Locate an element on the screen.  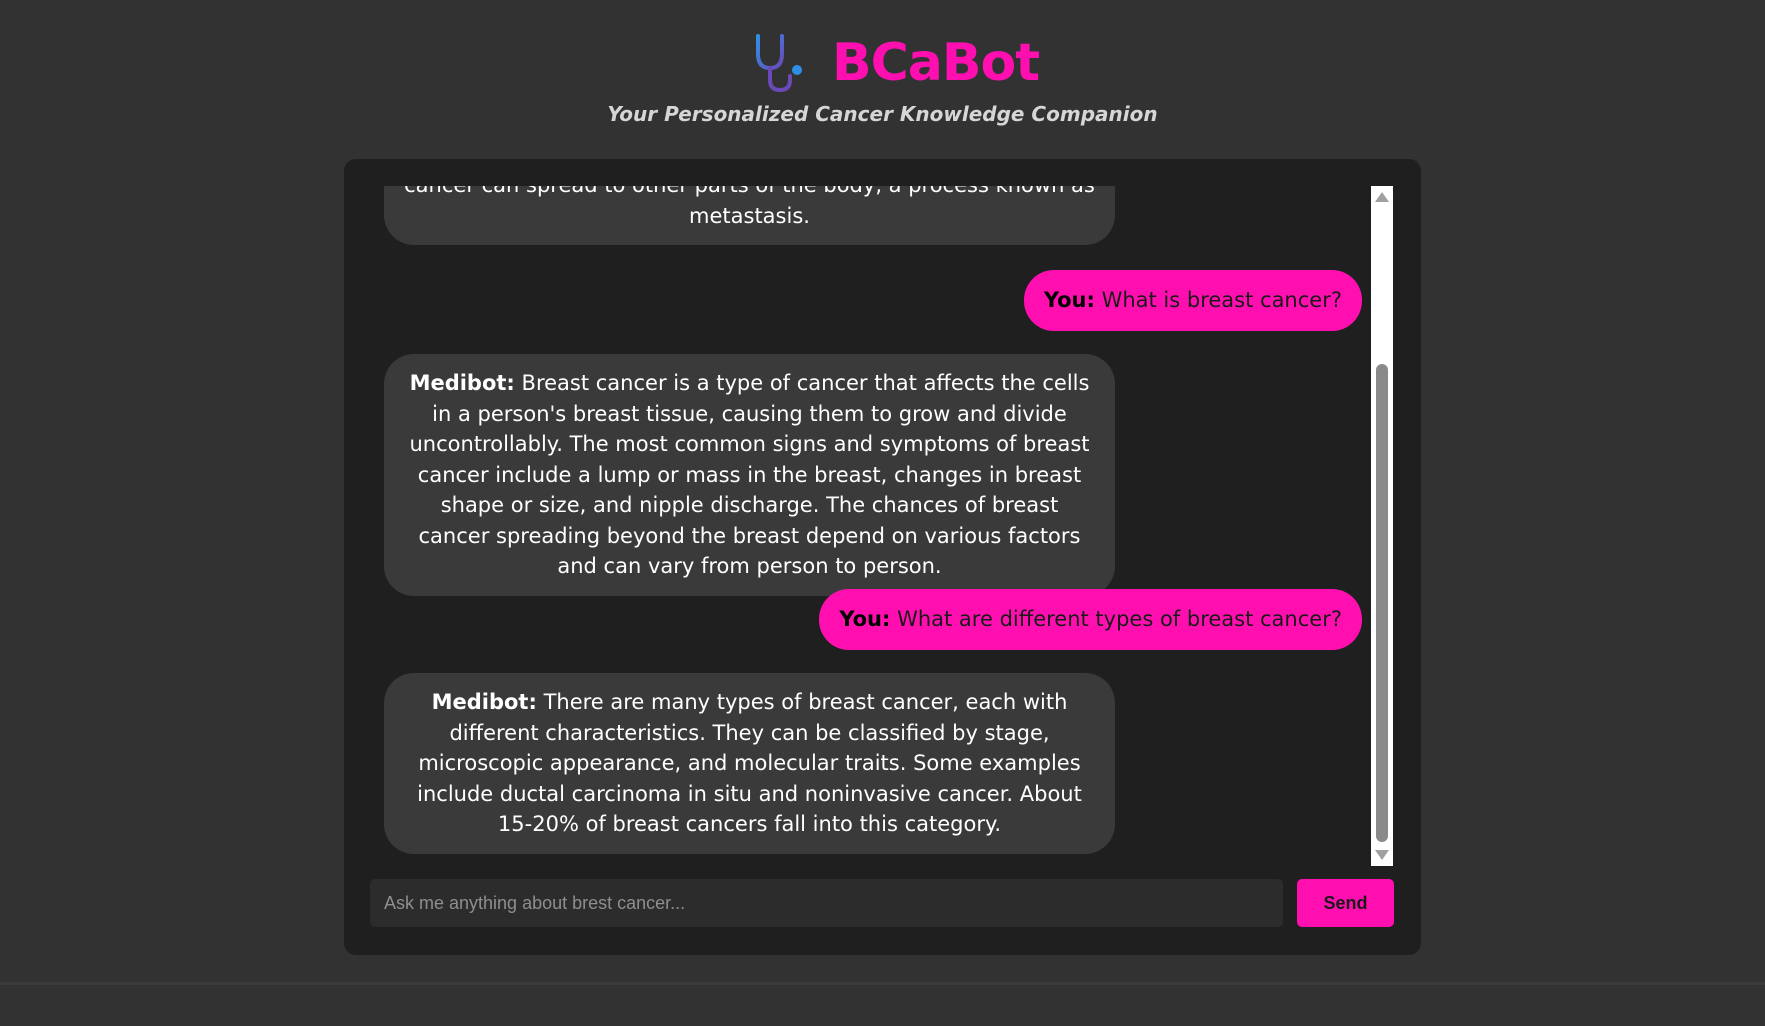
scroll-thumb is located at coordinates (1382, 603).